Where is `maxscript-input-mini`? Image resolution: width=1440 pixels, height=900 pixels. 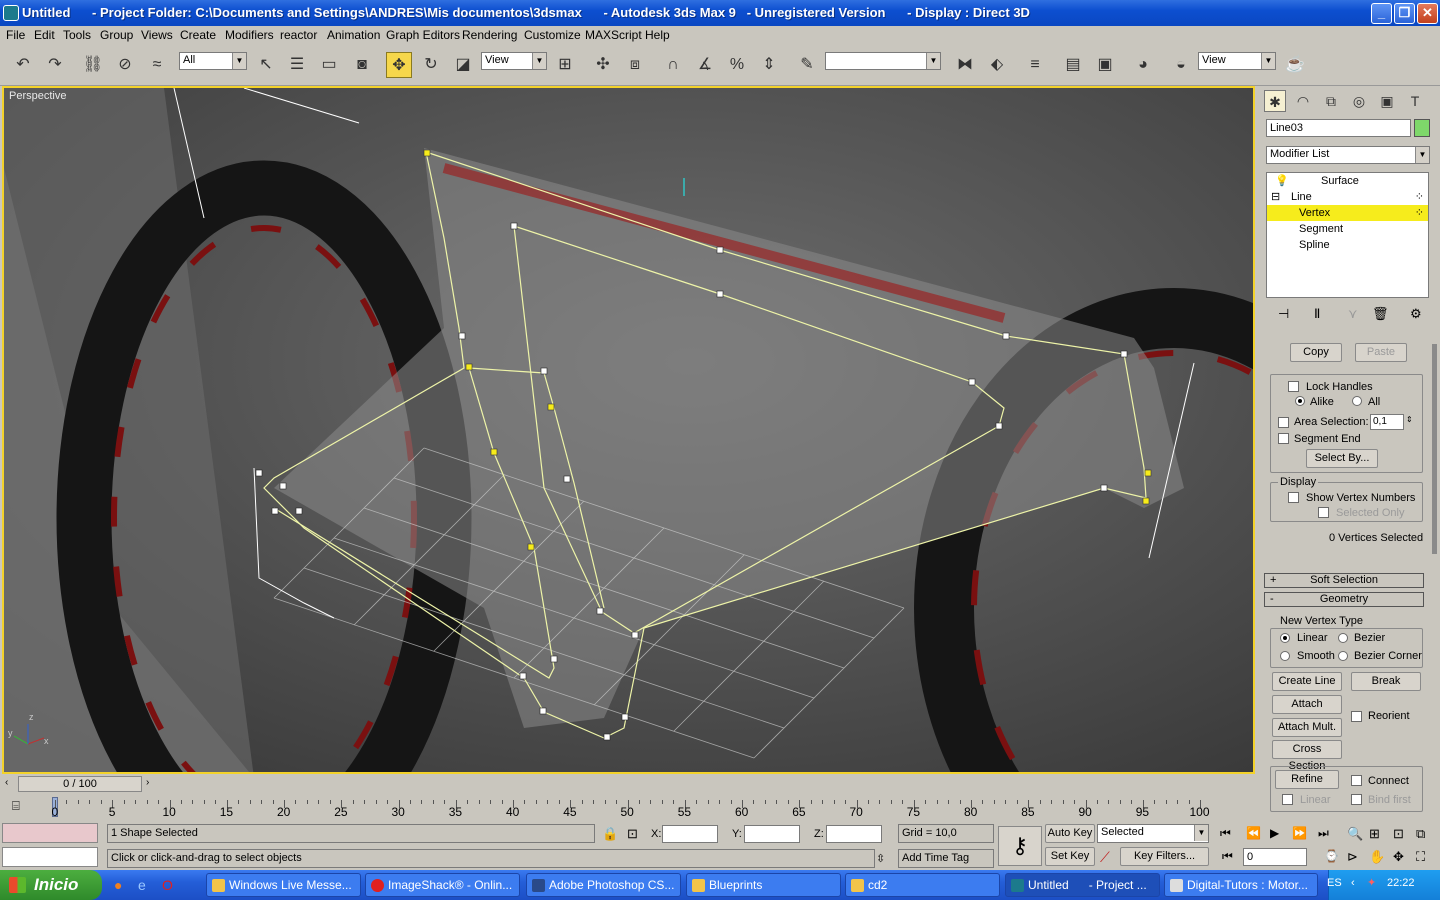 maxscript-input-mini is located at coordinates (50, 857).